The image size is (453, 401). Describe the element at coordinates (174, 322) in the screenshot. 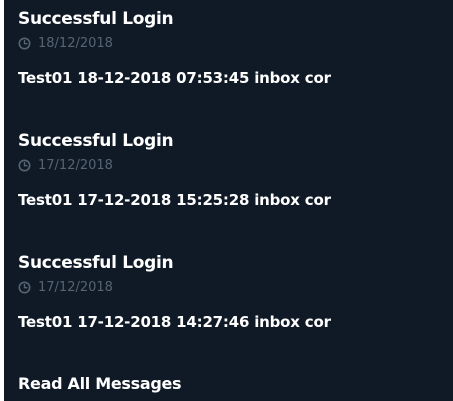

I see `notification-message: Test01 17-12-2018 14:27:46 inbox cor` at that location.